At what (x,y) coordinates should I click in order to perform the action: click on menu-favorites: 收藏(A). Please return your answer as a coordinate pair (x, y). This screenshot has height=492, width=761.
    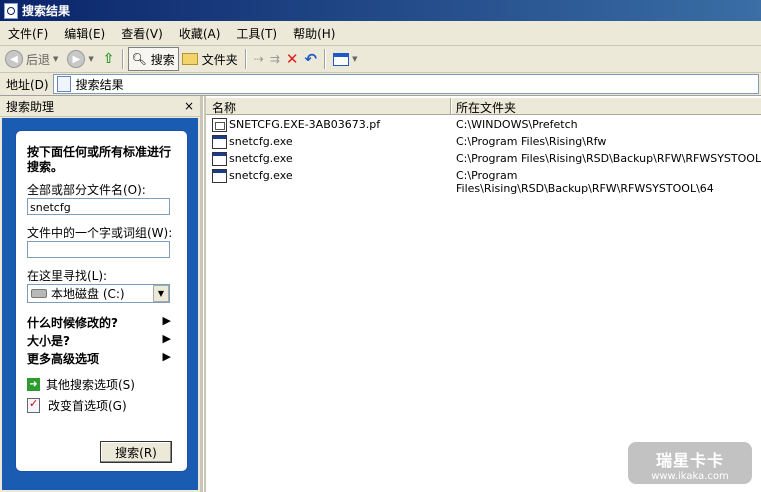
    Looking at the image, I should click on (200, 33).